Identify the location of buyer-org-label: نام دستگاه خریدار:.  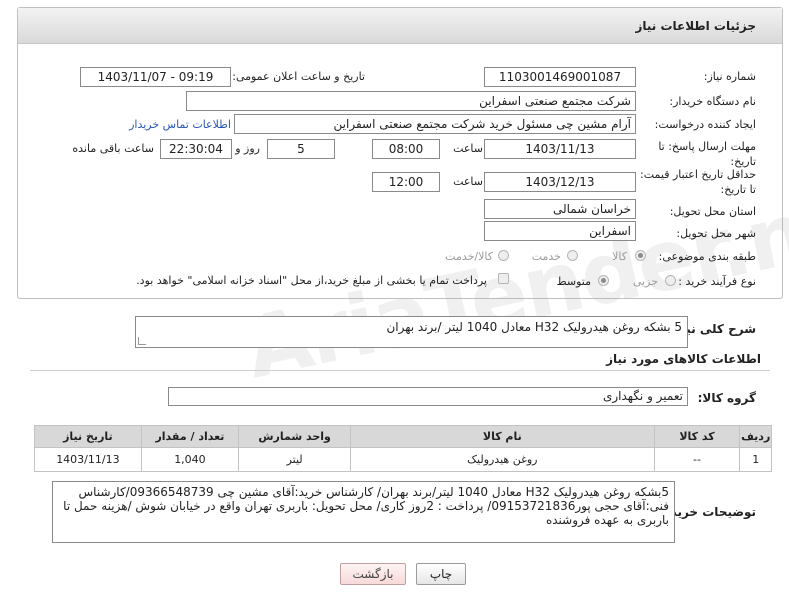
(712, 101).